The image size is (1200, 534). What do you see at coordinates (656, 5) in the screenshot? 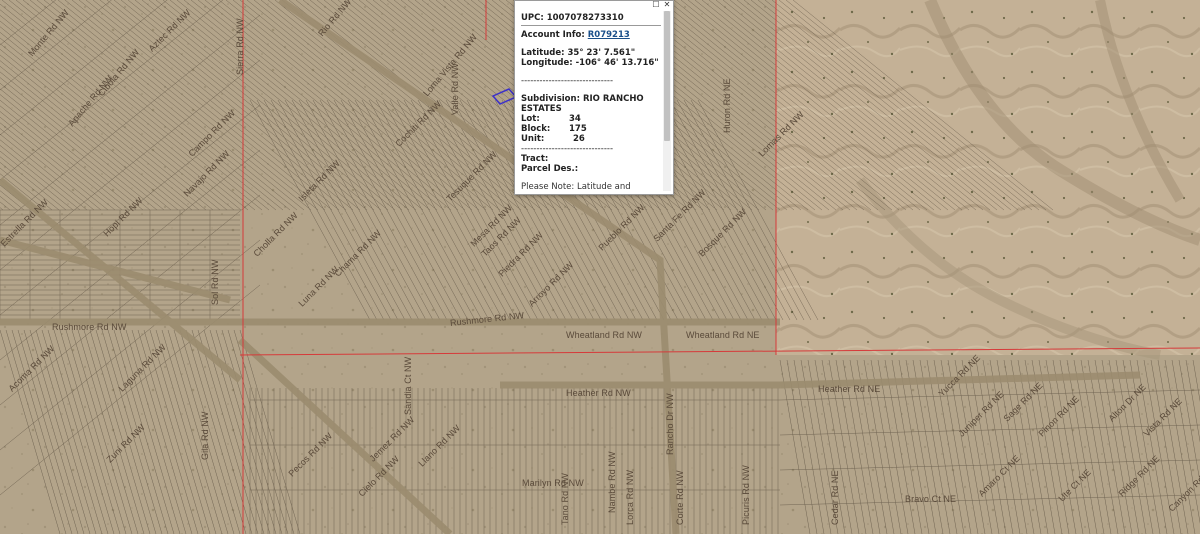
I see `maximize-icon: ☐` at bounding box center [656, 5].